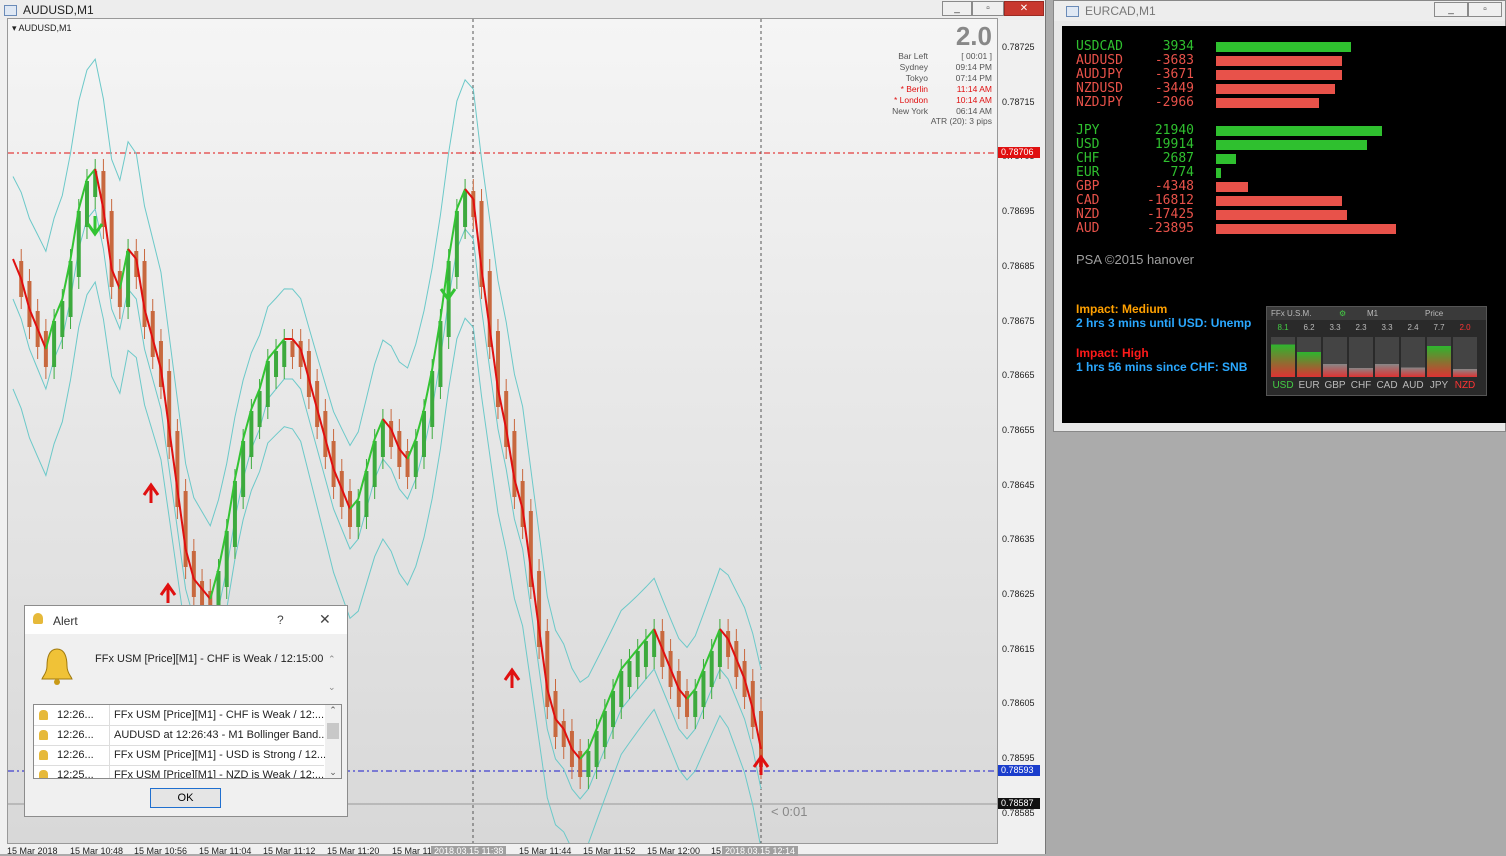  What do you see at coordinates (1018, 812) in the screenshot?
I see `price-axis-label: 0.78585` at bounding box center [1018, 812].